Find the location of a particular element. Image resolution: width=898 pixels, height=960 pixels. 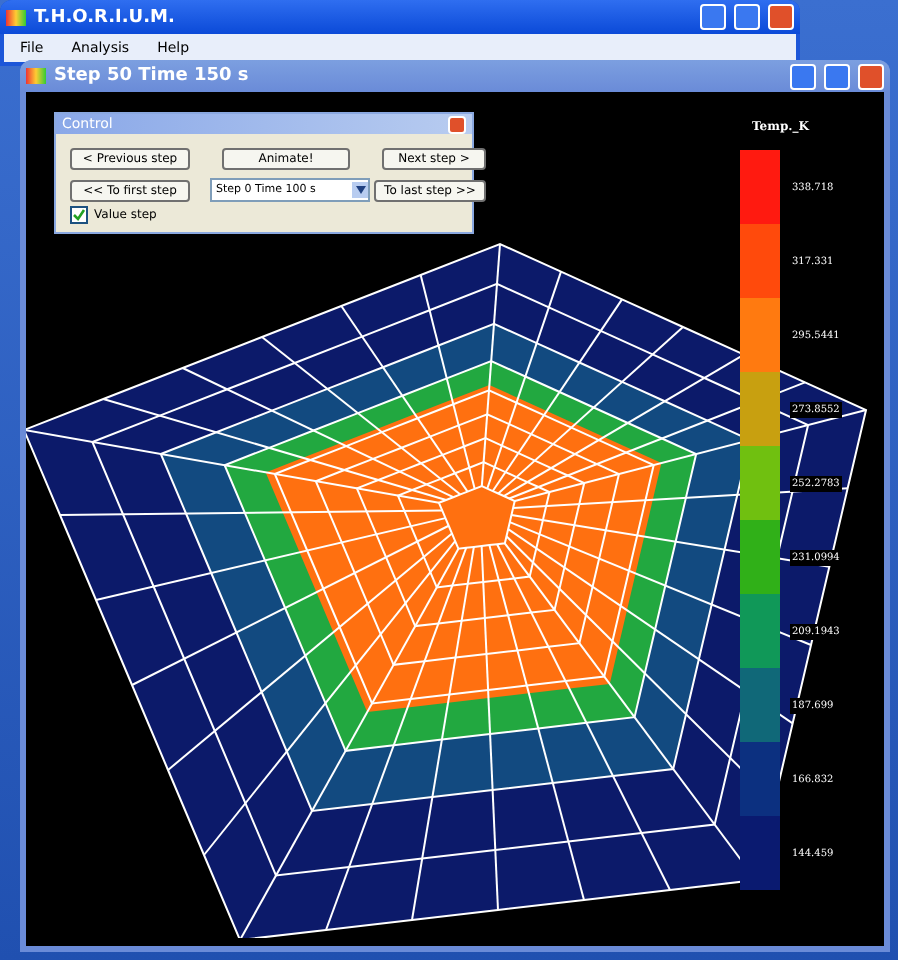

checkbox is located at coordinates (79, 215).